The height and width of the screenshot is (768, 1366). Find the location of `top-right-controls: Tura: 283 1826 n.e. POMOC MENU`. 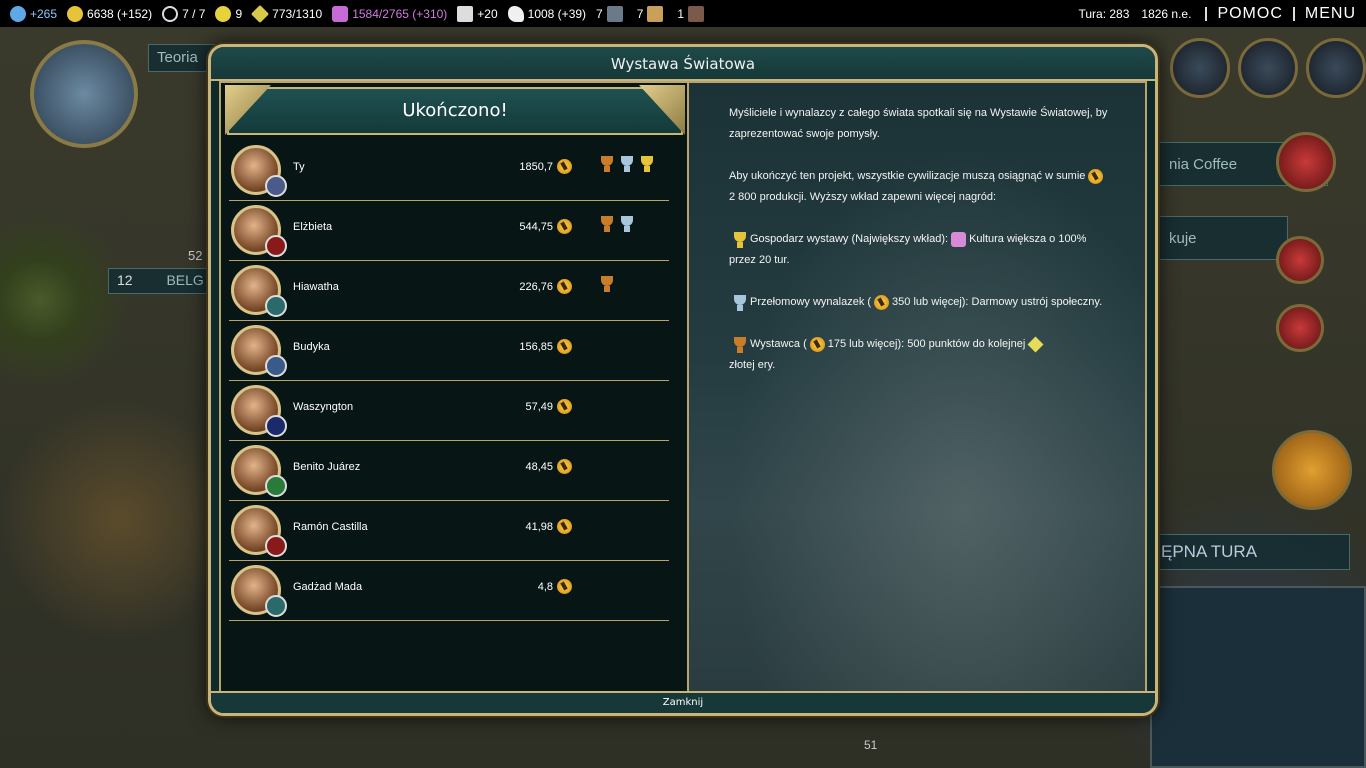

top-right-controls: Tura: 283 1826 n.e. POMOC MENU is located at coordinates (1222, 13).